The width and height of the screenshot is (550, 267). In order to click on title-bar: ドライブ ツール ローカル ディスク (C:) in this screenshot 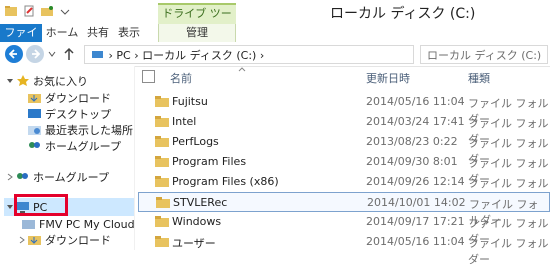, I will do `click(275, 19)`.